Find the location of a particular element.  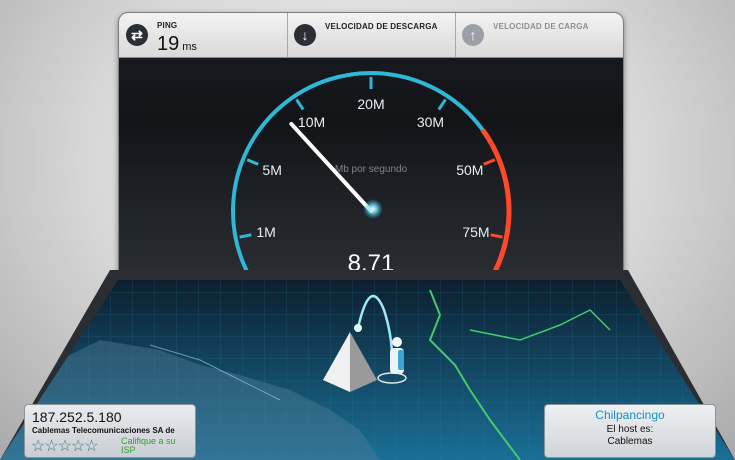

ping-label: PING is located at coordinates (167, 25).